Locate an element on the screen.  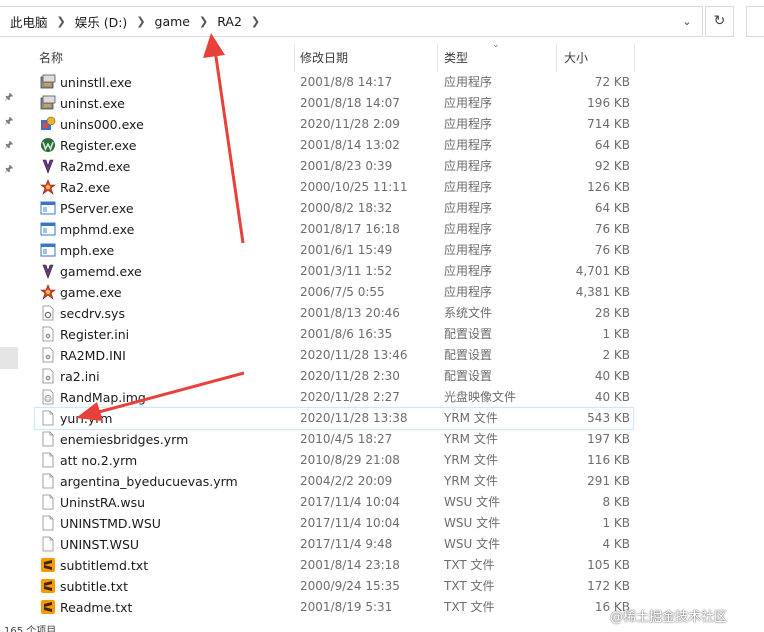
file-row: Ra2md.exe 2001/8/23 0:39 应用程序 92 KB is located at coordinates (334, 166).